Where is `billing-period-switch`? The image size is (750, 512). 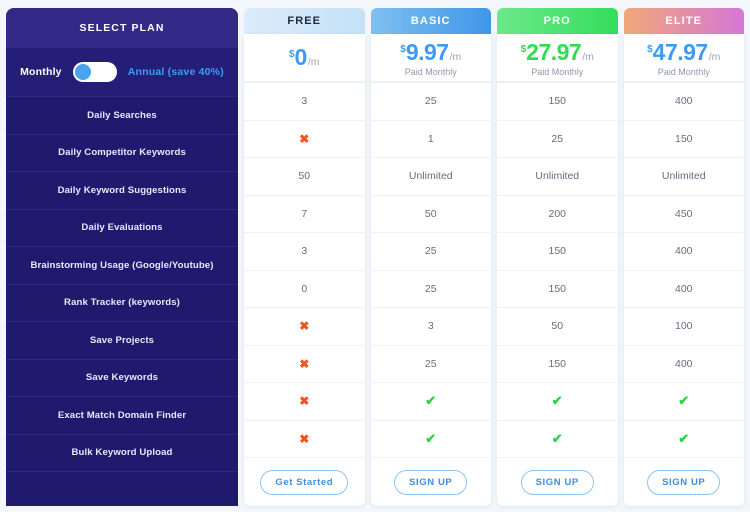 billing-period-switch is located at coordinates (94, 72).